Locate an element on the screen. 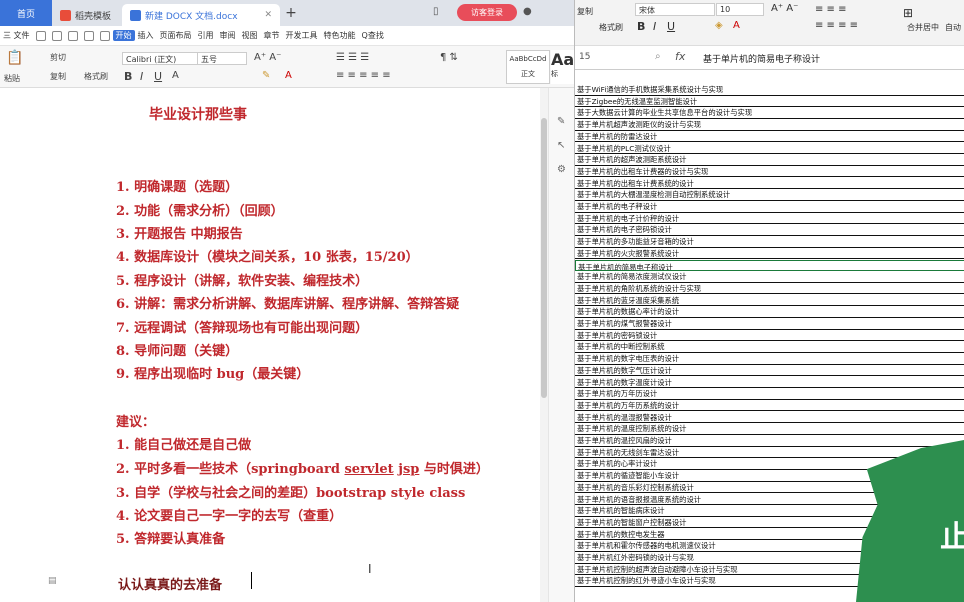 The height and width of the screenshot is (602, 964). menu-layout: 页面布局 is located at coordinates (176, 35).